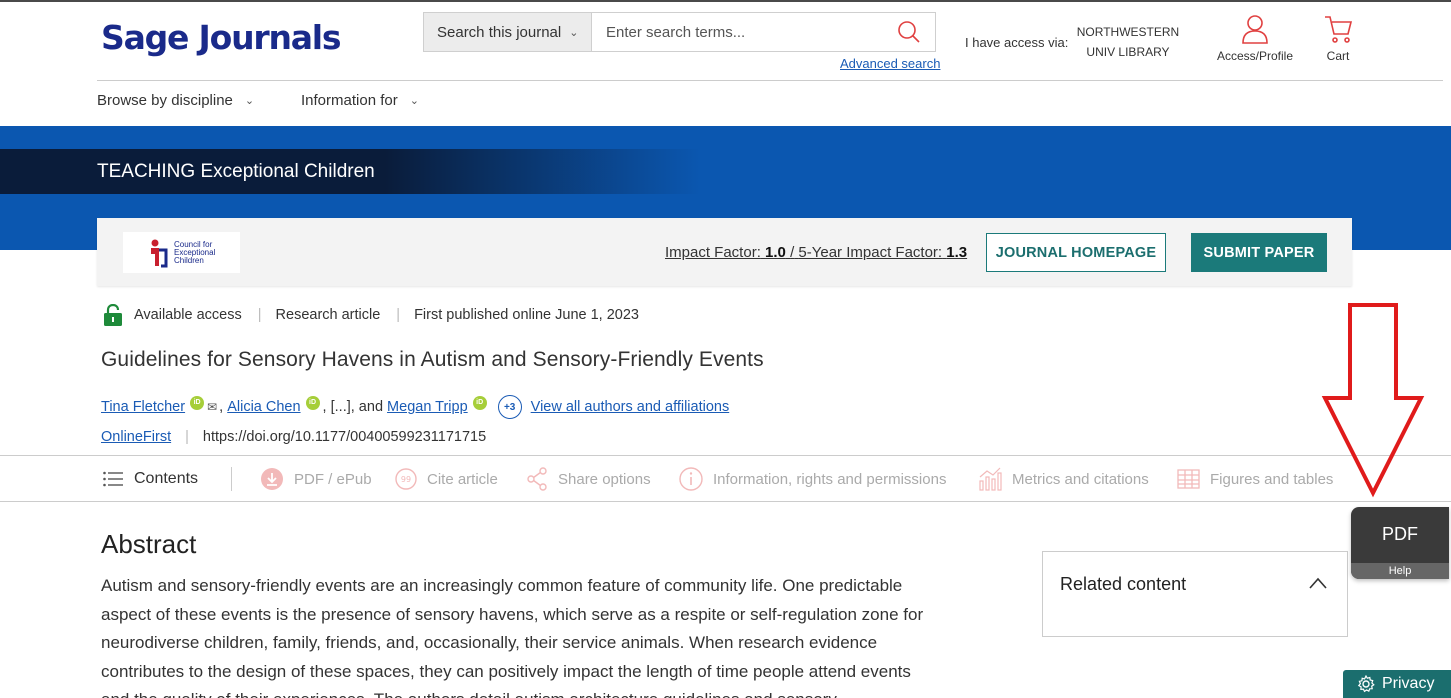 Image resolution: width=1451 pixels, height=698 pixels. I want to click on metrics-citations-label: Metrics and citations, so click(1080, 479).